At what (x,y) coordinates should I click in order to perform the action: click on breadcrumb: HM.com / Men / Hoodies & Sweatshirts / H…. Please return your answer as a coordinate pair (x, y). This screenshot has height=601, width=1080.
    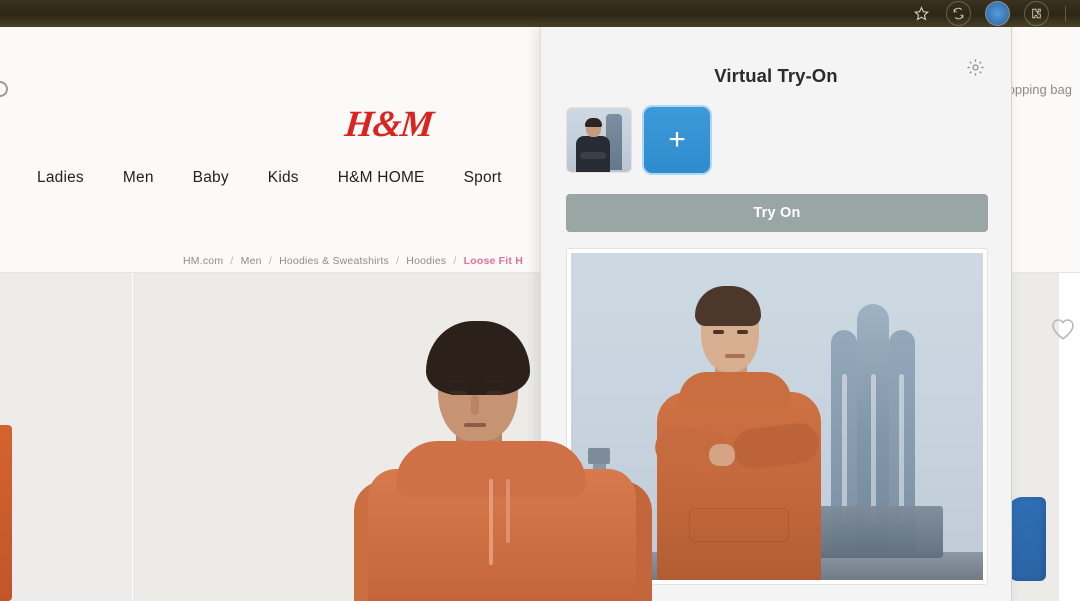
    Looking at the image, I should click on (353, 261).